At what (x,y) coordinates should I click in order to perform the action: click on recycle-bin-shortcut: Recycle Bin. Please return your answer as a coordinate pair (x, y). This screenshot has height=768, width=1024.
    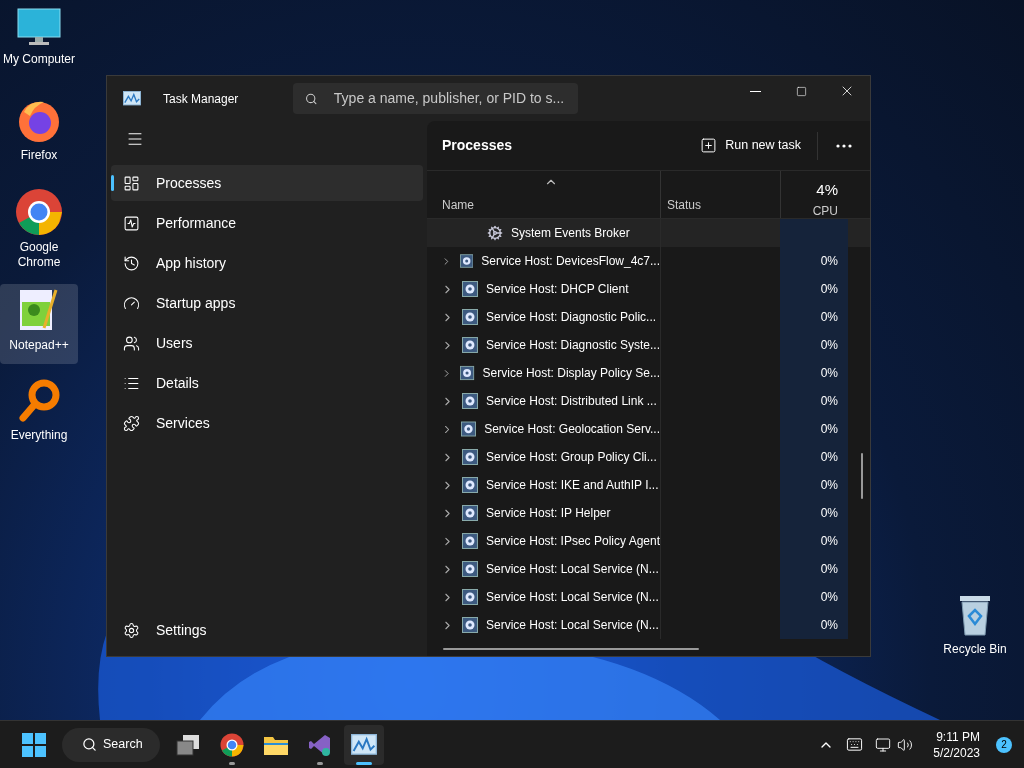
    Looking at the image, I should click on (975, 626).